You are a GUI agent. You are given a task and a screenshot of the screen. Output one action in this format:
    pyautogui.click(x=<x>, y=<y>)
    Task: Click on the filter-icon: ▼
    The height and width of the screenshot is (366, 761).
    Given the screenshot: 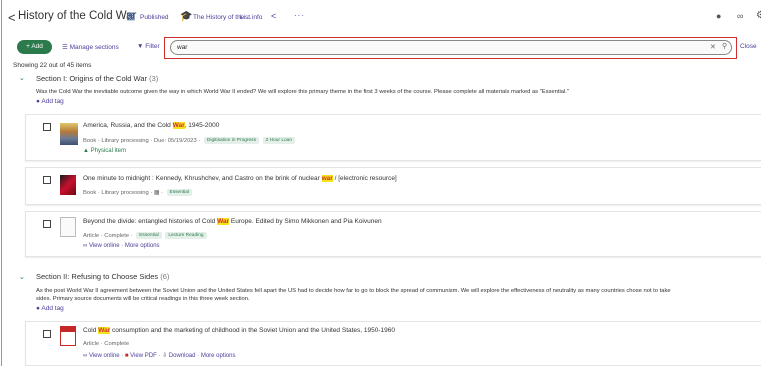 What is the action you would take?
    pyautogui.click(x=140, y=46)
    